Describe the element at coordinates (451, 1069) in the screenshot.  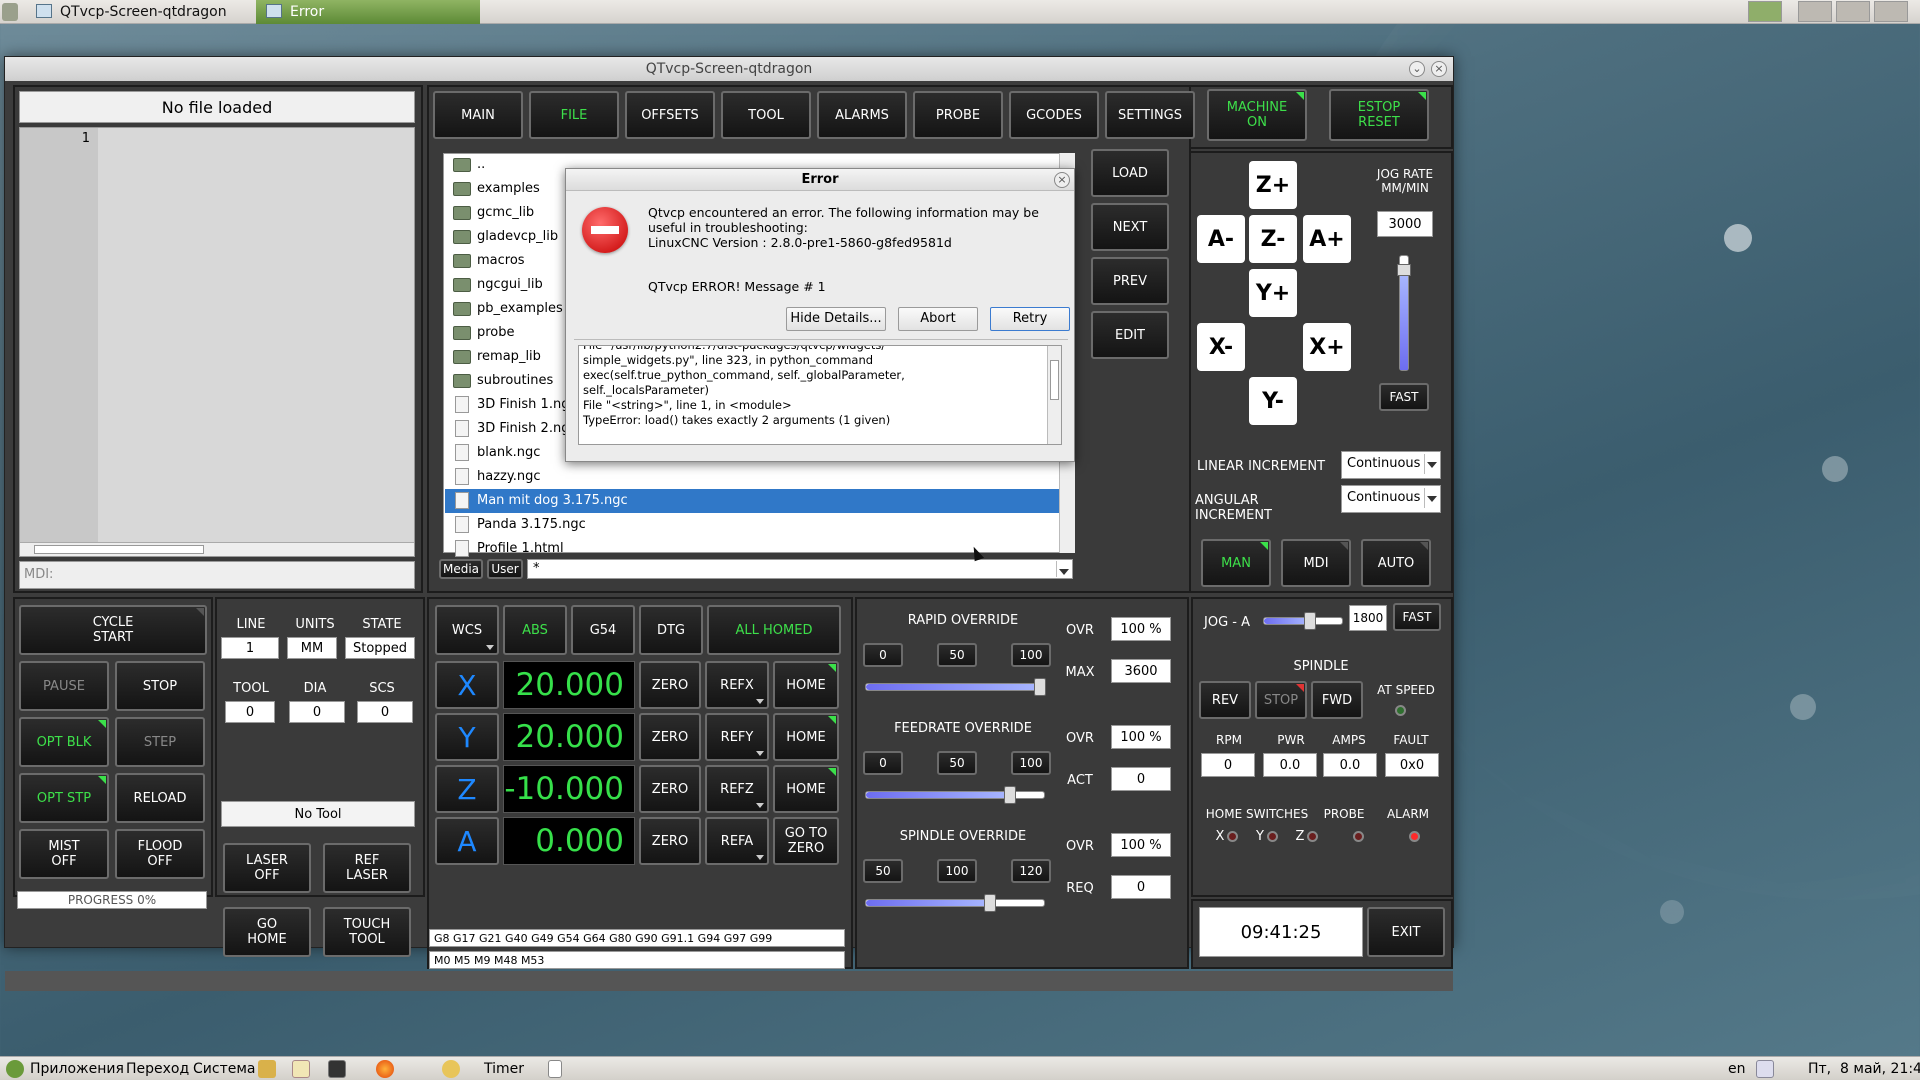
I see `timer-icon` at that location.